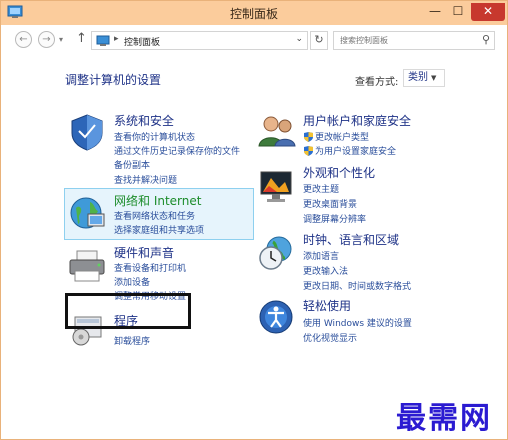 The image size is (508, 440). Describe the element at coordinates (87, 213) in the screenshot. I see `network-globe-icon` at that location.